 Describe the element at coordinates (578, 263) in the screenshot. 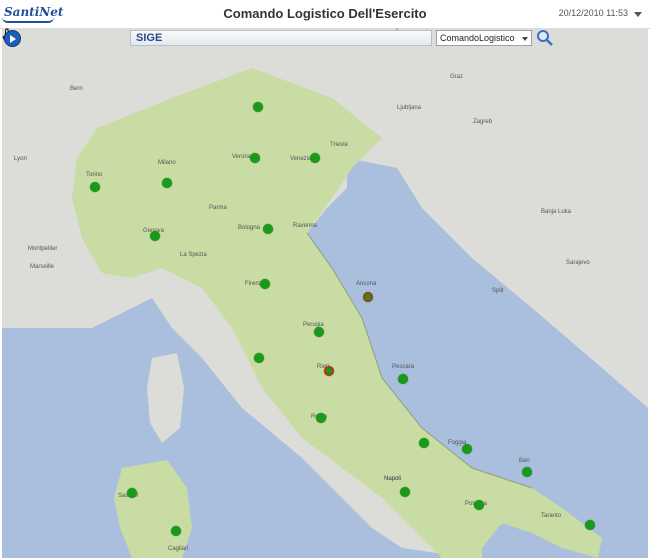

I see `map-place-label: Sarajevo` at that location.